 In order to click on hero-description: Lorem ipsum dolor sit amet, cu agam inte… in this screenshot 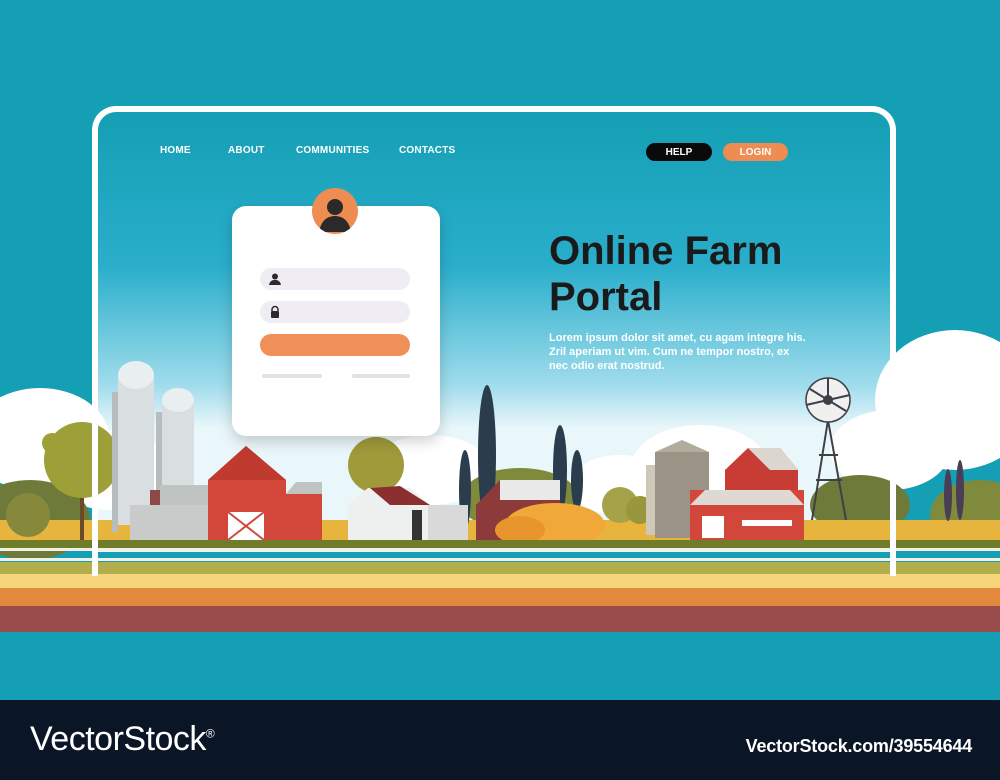, I will do `click(677, 352)`.